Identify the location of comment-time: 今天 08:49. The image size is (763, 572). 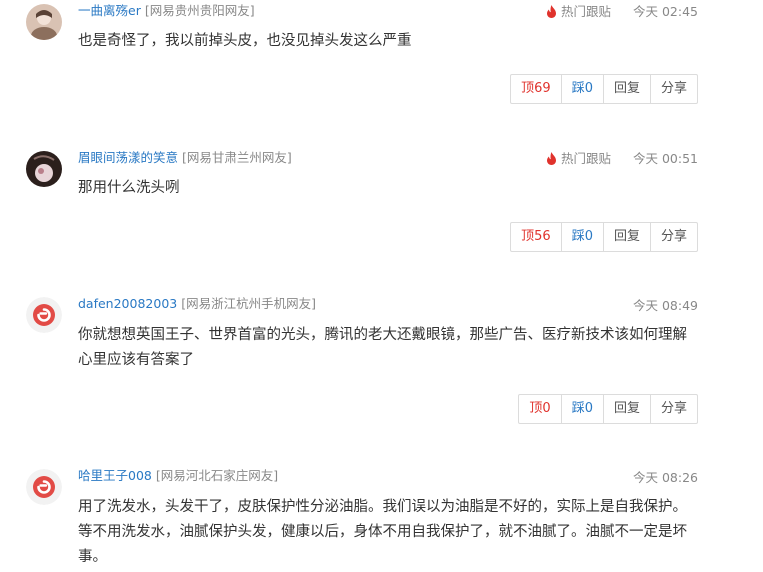
(665, 305).